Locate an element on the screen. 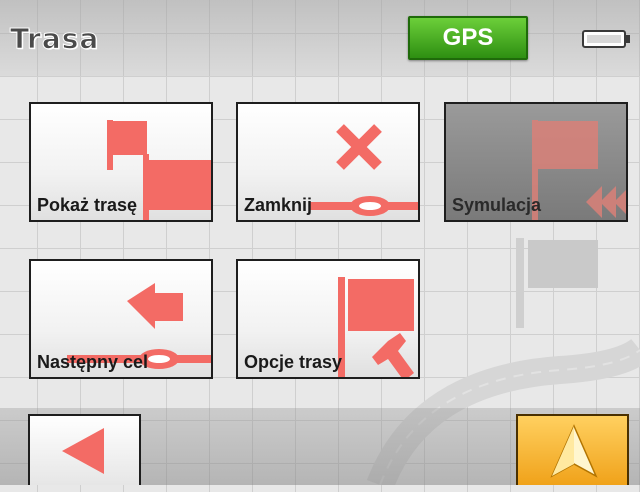 Image resolution: width=640 pixels, height=492 pixels. page-title: Trasa is located at coordinates (54, 39).